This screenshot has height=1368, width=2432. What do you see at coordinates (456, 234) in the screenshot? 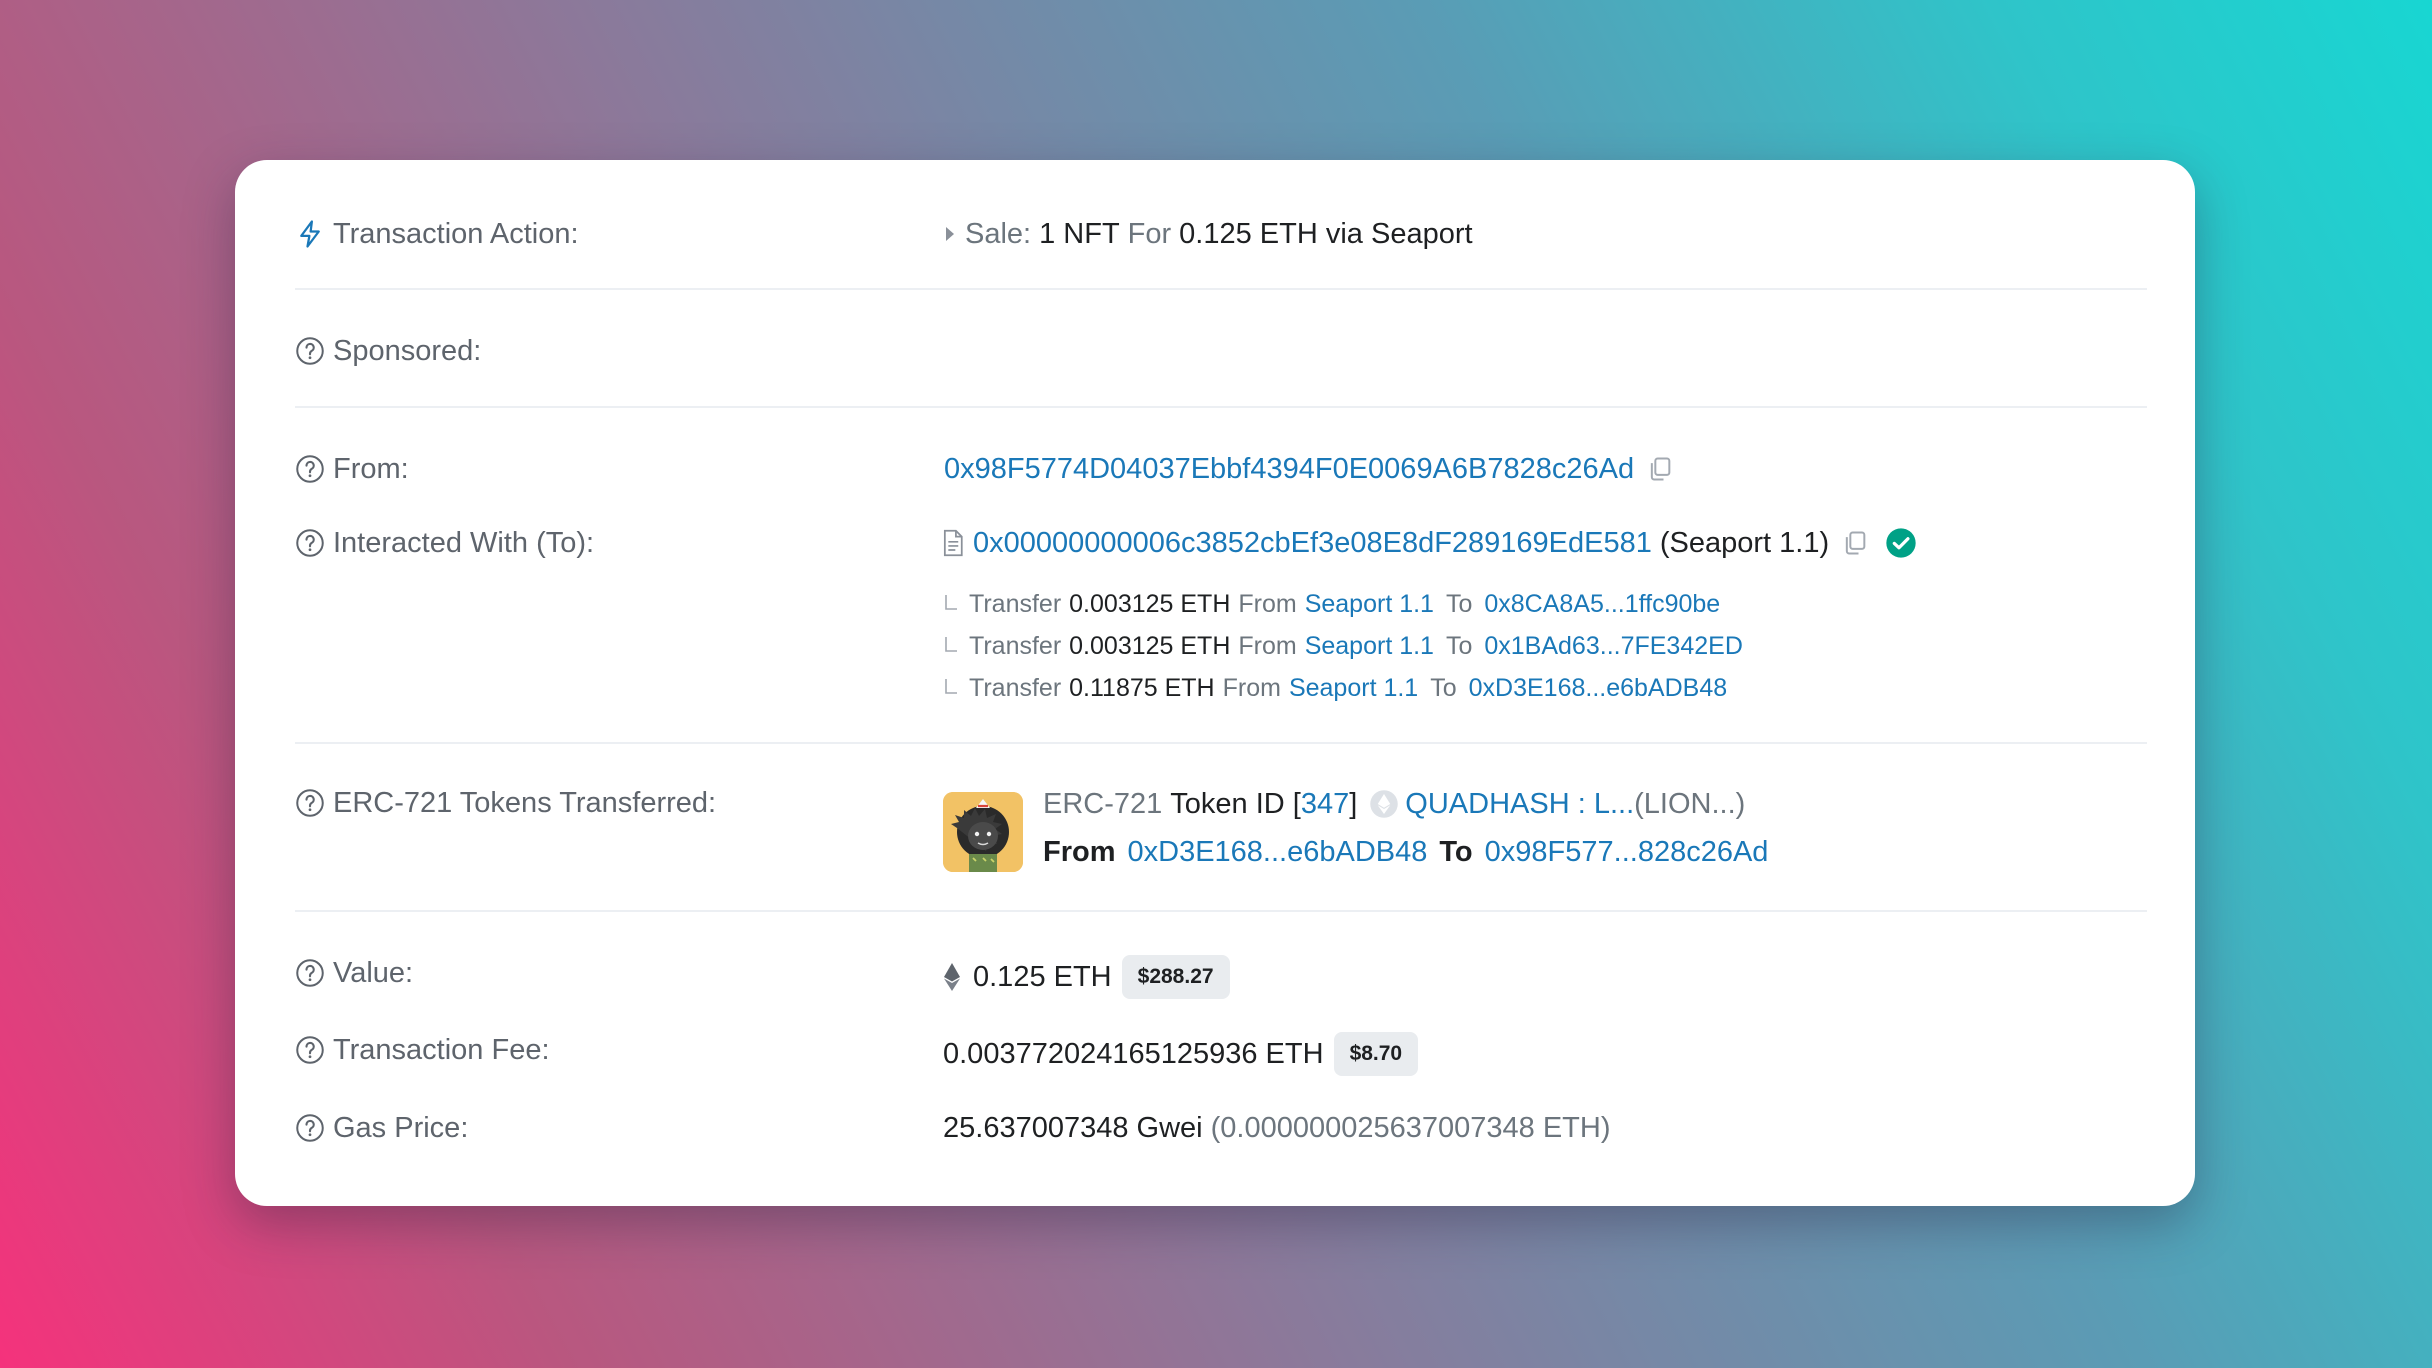
I see `transaction-action-label: Transaction Action:` at bounding box center [456, 234].